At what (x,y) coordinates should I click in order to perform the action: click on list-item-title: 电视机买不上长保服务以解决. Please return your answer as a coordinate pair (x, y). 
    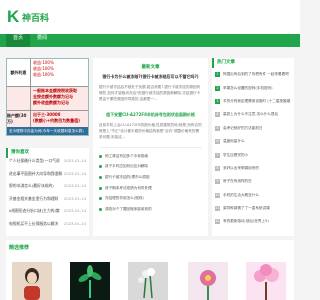
    Looking at the image, I should click on (34, 223).